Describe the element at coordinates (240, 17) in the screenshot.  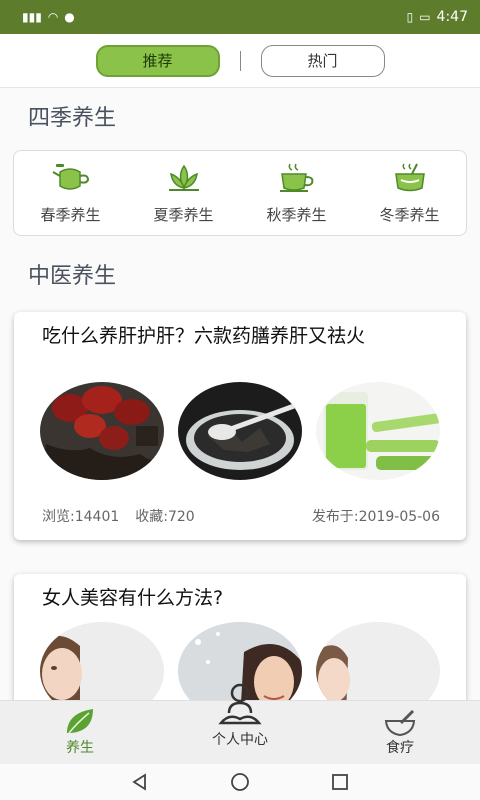
I see `status-bar: ▮▮▮ ◠ ● ▯ ▭ 4:47` at that location.